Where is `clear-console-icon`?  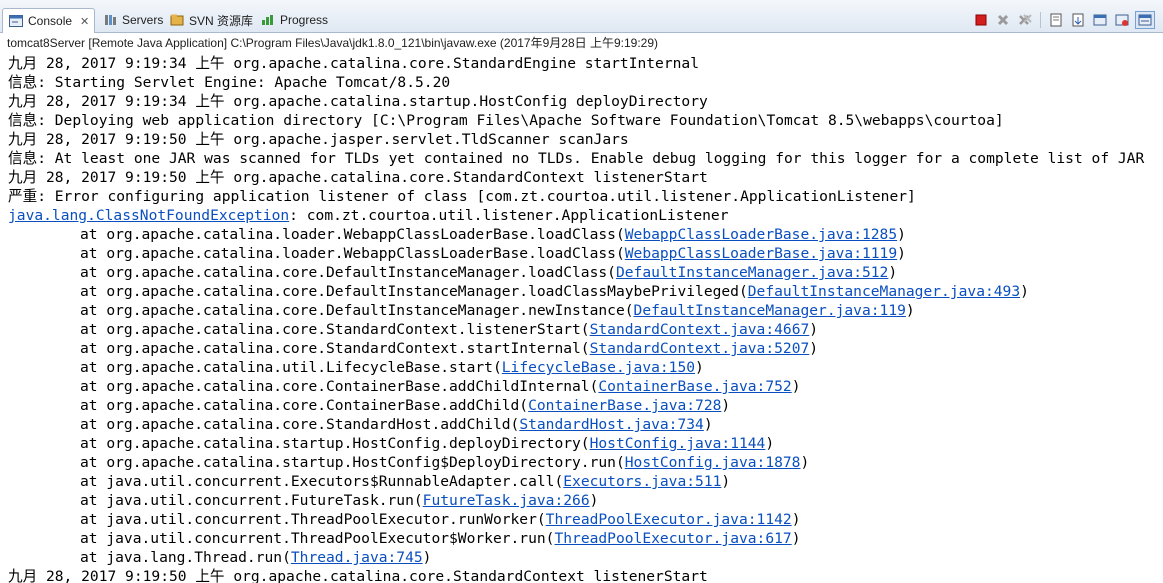 clear-console-icon is located at coordinates (1056, 20).